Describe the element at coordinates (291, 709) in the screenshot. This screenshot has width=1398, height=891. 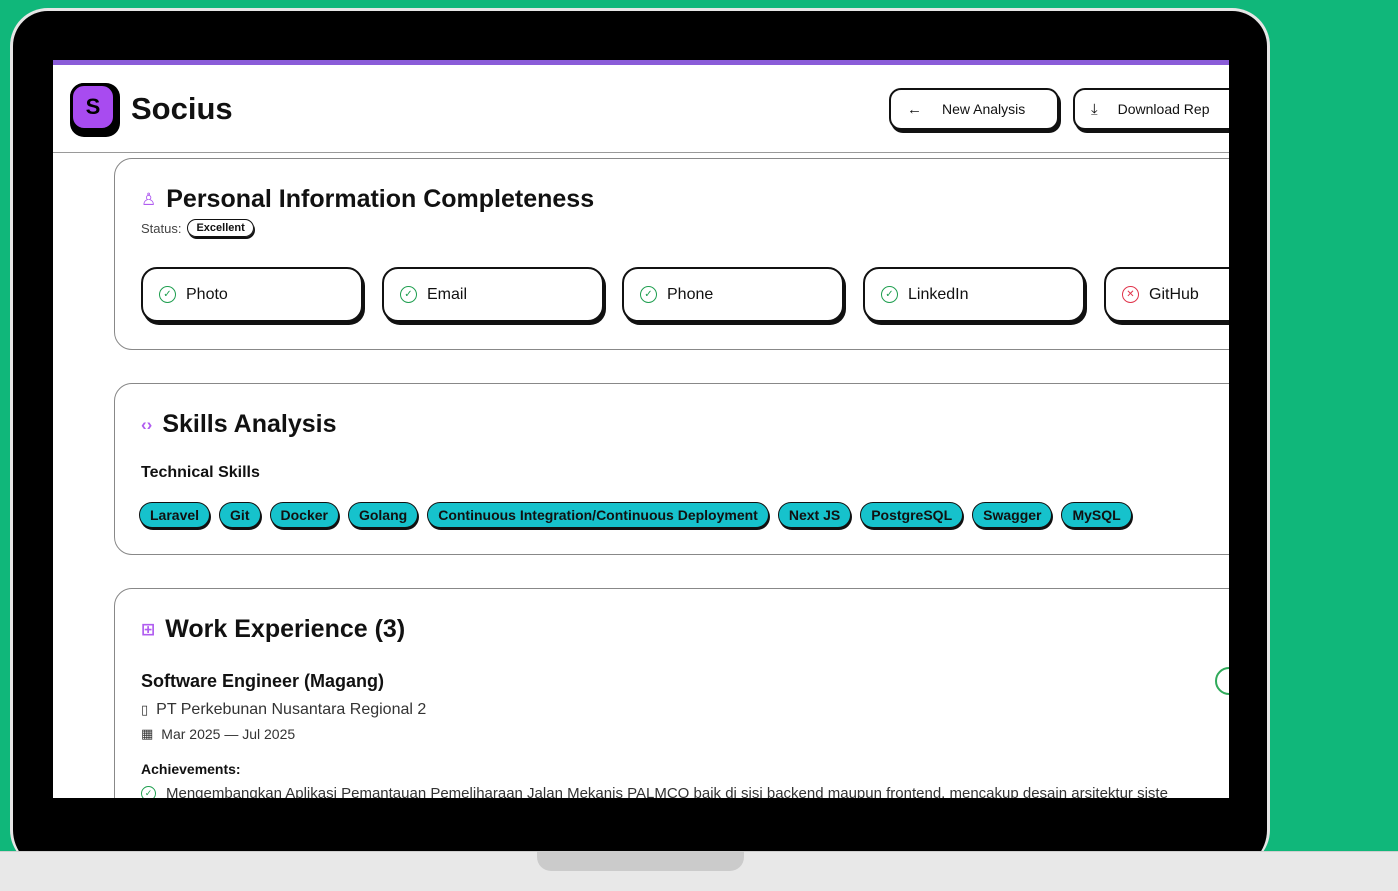
I see `company-name: PT Perkebunan Nusantara Regional 2` at that location.